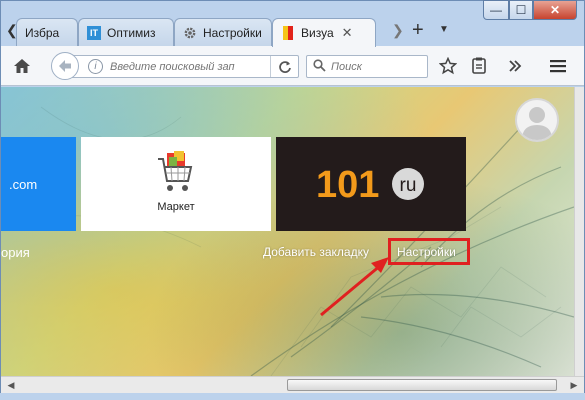  I want to click on logo-suffix: ru, so click(408, 185).